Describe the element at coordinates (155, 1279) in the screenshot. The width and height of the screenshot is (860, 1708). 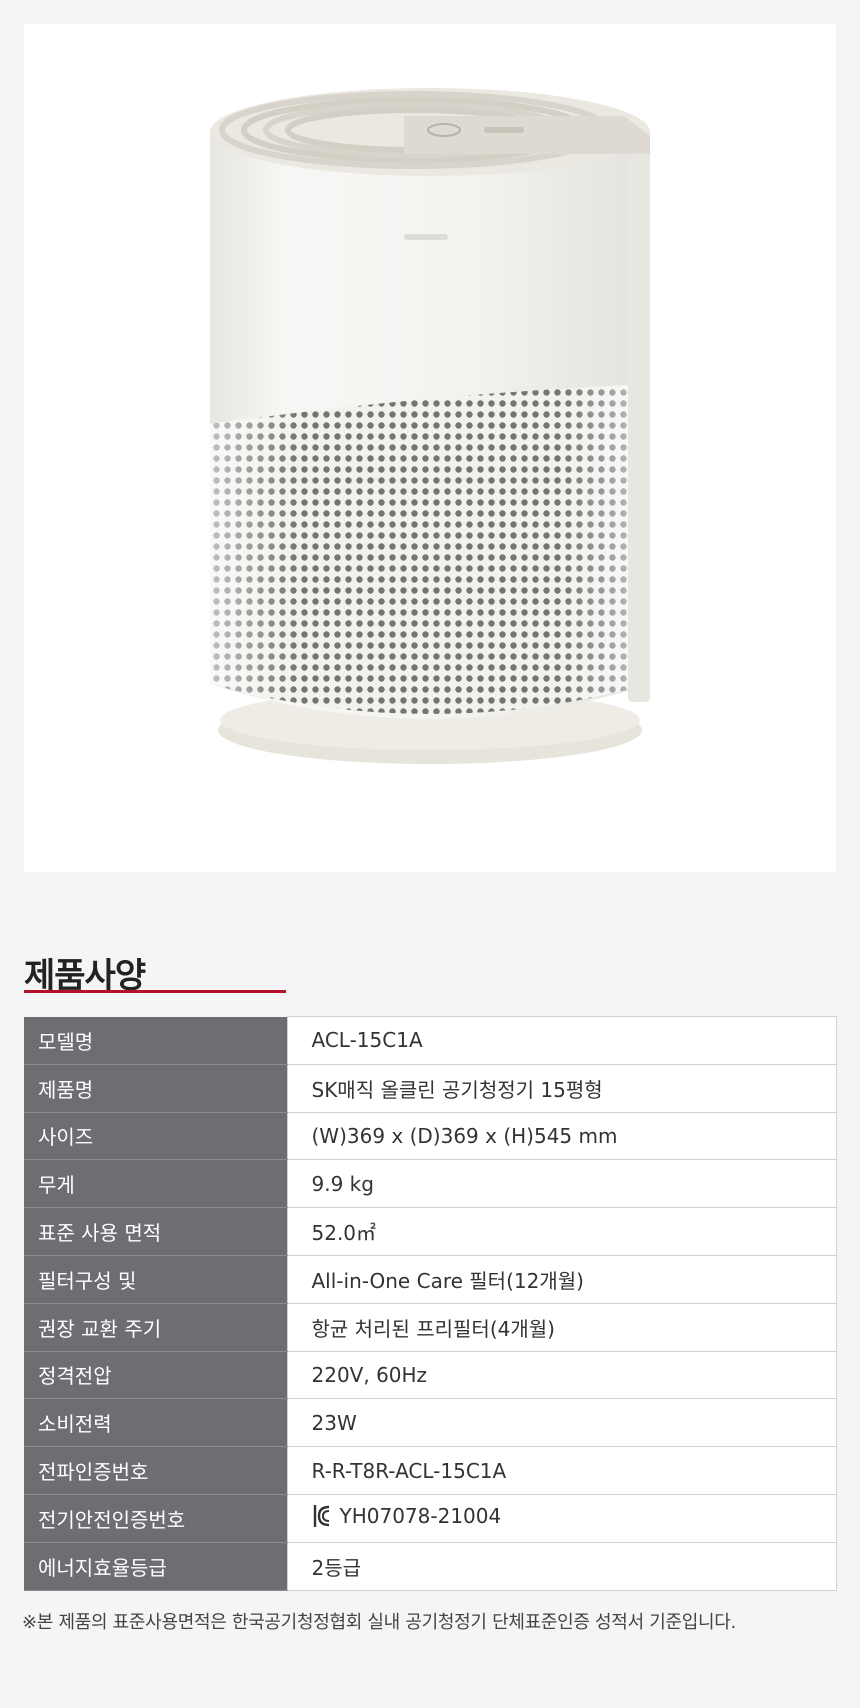
I see `spec-label: 필터구성 및` at that location.